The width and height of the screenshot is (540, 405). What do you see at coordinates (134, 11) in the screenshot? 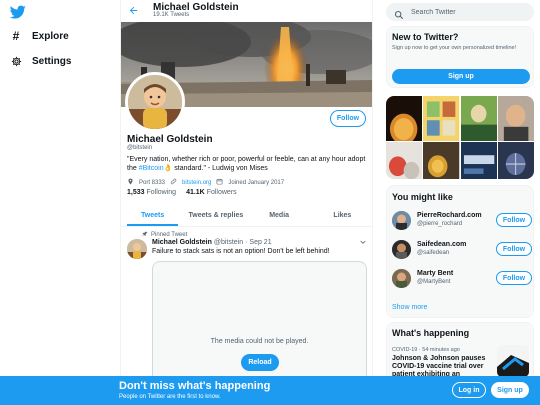
I see `back-arrow-icon` at bounding box center [134, 11].